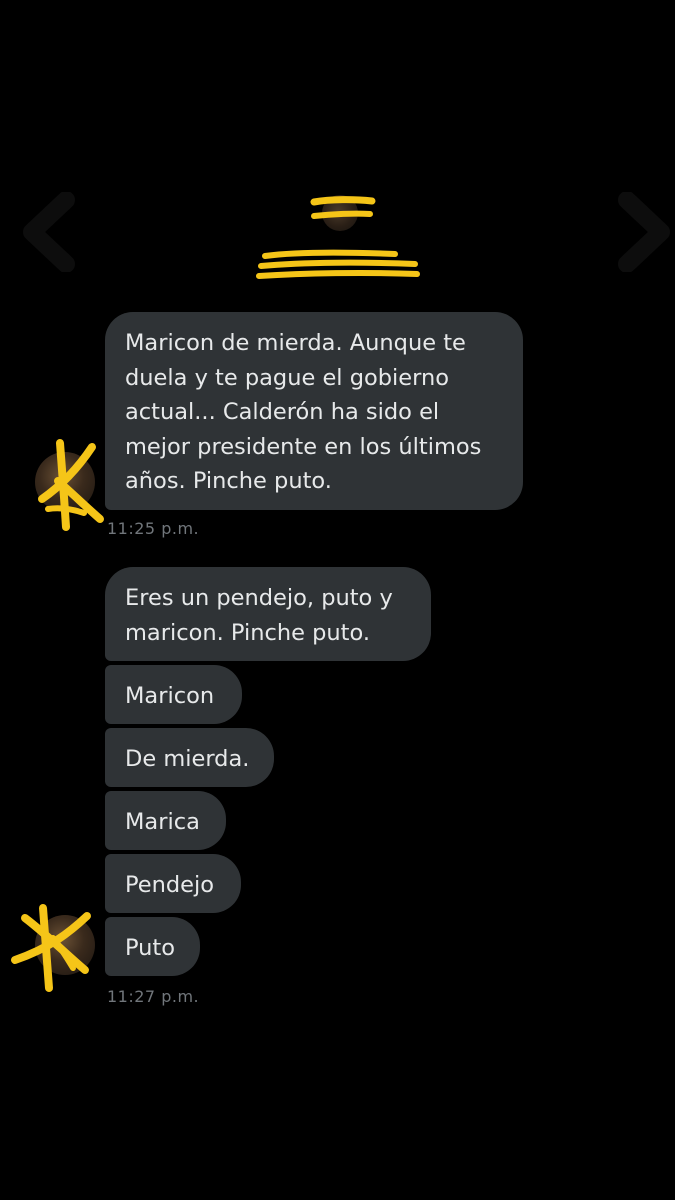 The image size is (675, 1200). What do you see at coordinates (338, 264) in the screenshot?
I see `header-name-redaction` at bounding box center [338, 264].